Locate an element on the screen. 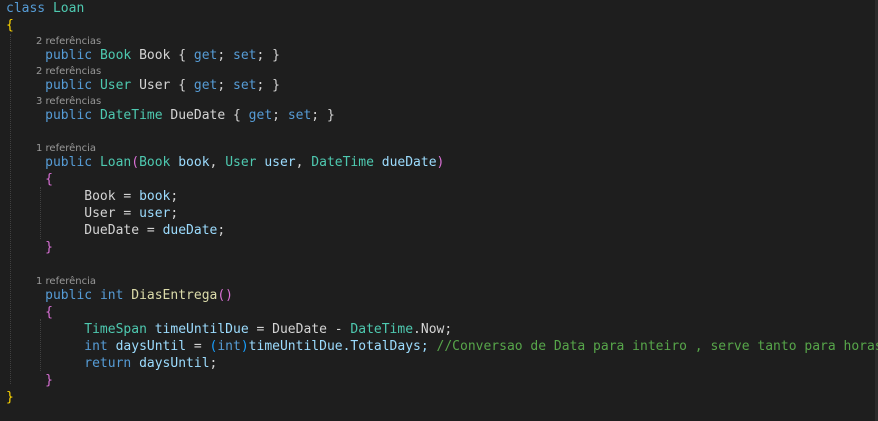  var-daysuntil: daysUntil is located at coordinates (151, 346).